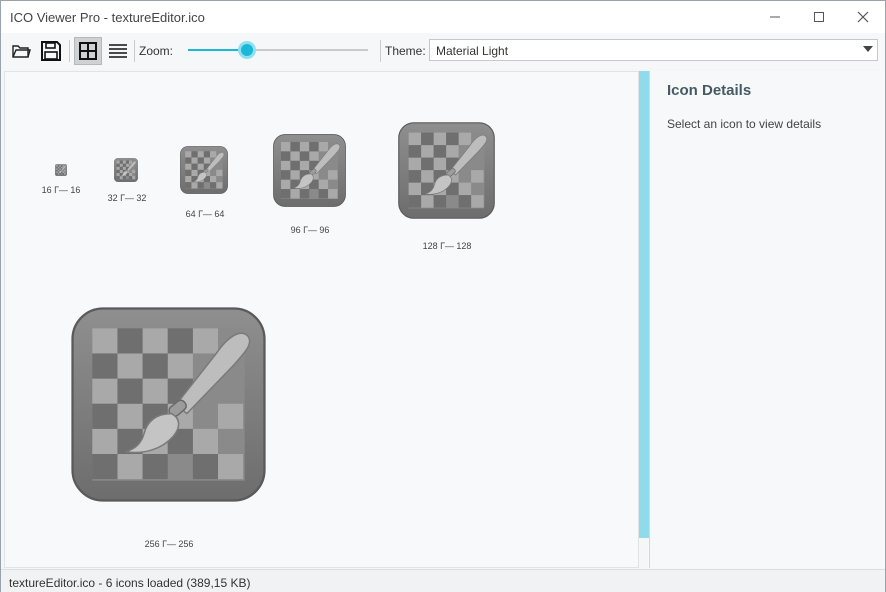  What do you see at coordinates (709, 90) in the screenshot?
I see `details-title: Icon Details` at bounding box center [709, 90].